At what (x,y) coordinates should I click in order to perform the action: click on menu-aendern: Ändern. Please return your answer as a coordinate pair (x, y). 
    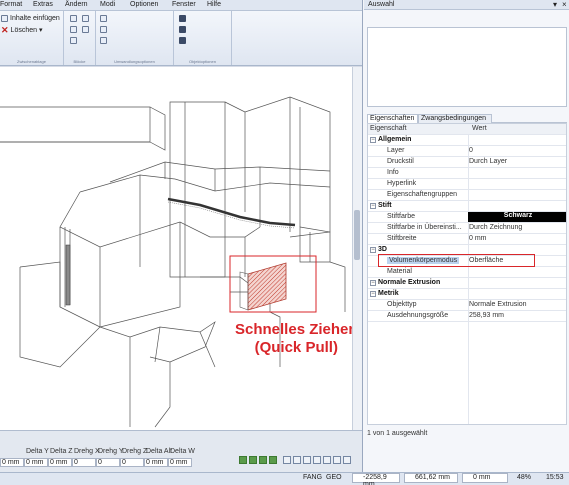
    Looking at the image, I should click on (76, 4).